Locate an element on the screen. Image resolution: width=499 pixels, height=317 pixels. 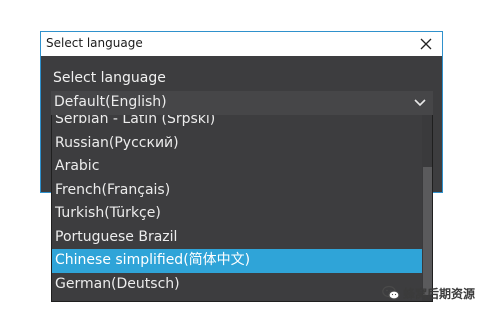
dropdown-scrollbar is located at coordinates (427, 208).